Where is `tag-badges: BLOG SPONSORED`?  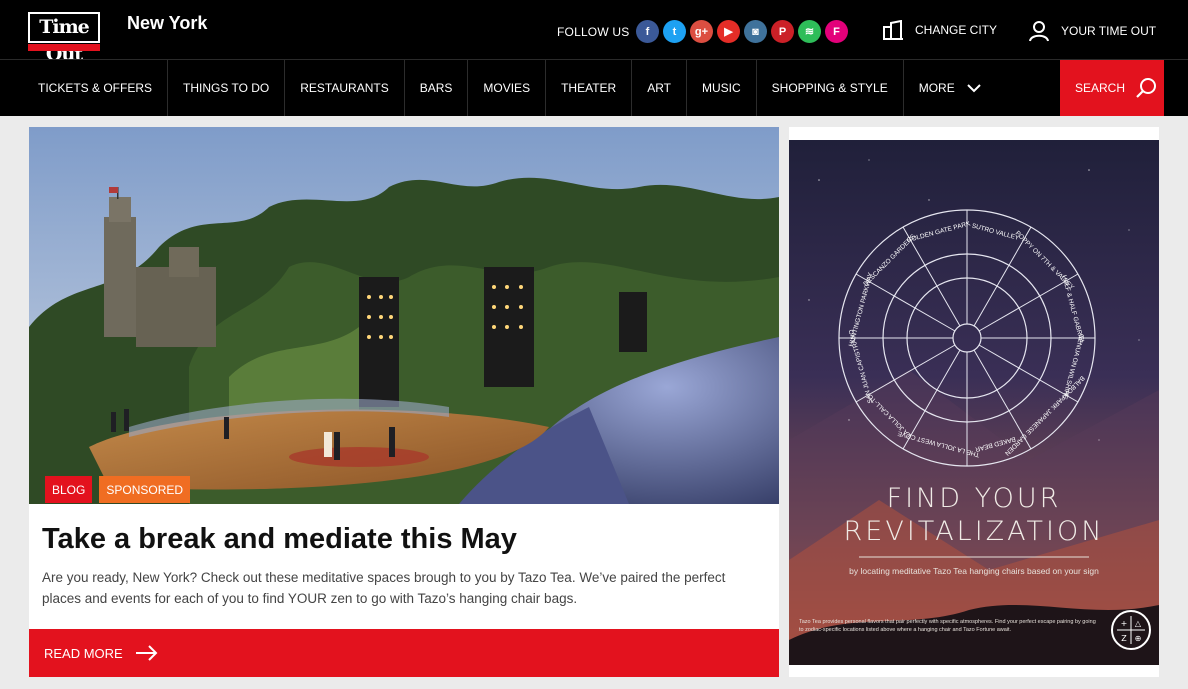
tag-badges: BLOG SPONSORED is located at coordinates (118, 489).